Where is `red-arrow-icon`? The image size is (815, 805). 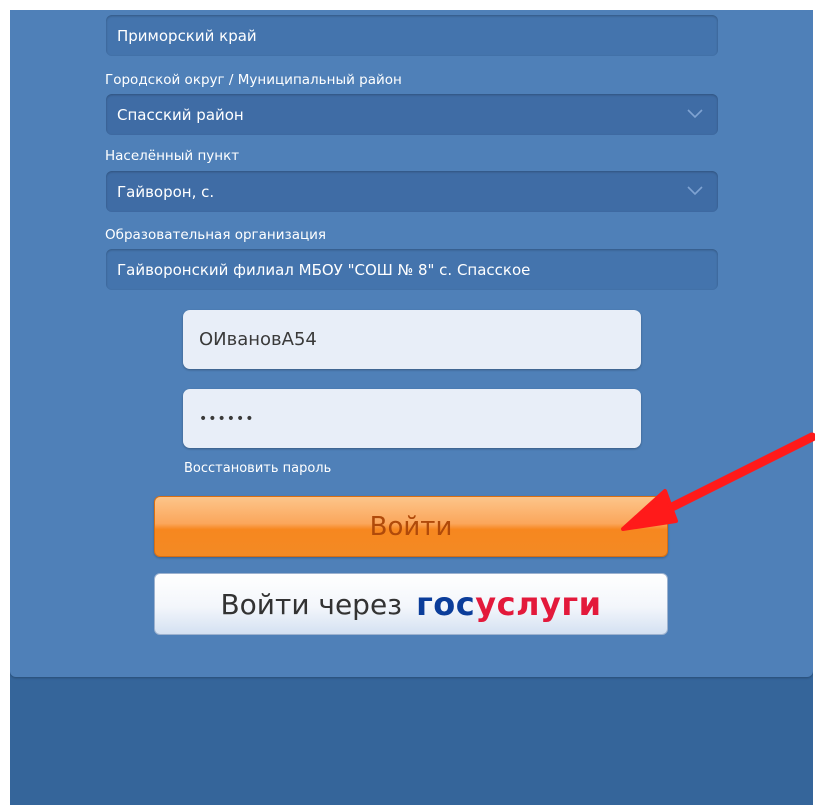
red-arrow-icon is located at coordinates (718, 481).